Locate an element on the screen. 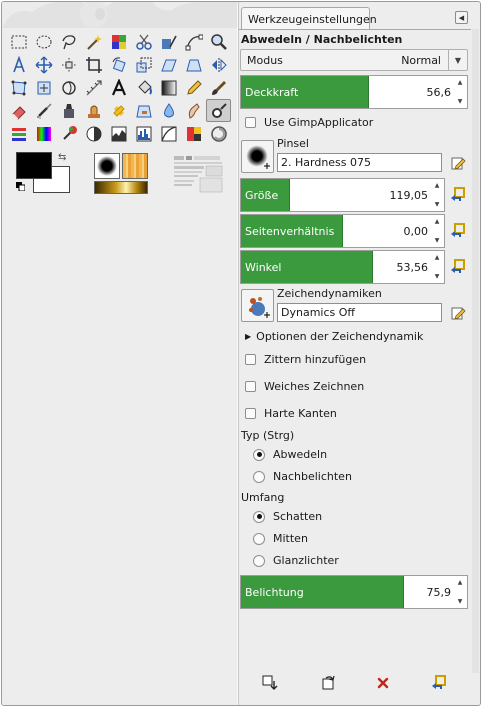 This screenshot has width=483, height=710. tool-rotate is located at coordinates (118, 64).